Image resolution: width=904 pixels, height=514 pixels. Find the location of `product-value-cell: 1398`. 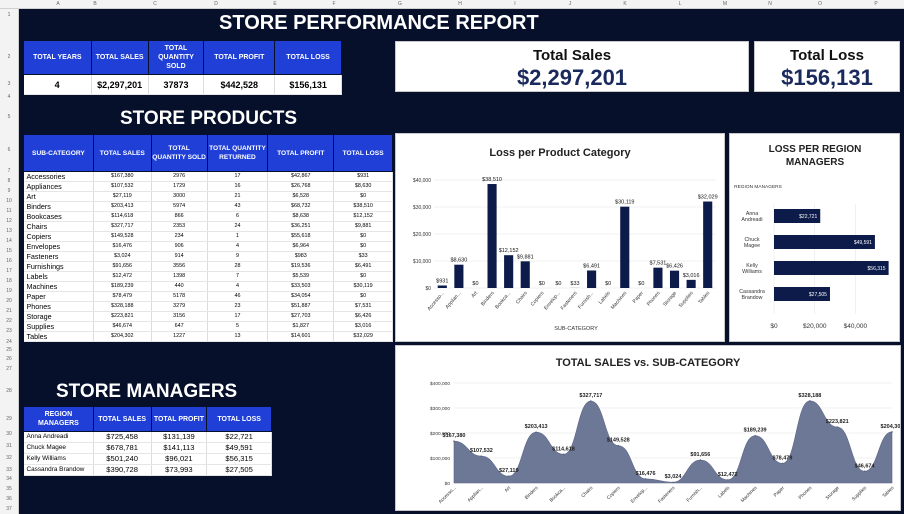

product-value-cell: 1398 is located at coordinates (179, 276).